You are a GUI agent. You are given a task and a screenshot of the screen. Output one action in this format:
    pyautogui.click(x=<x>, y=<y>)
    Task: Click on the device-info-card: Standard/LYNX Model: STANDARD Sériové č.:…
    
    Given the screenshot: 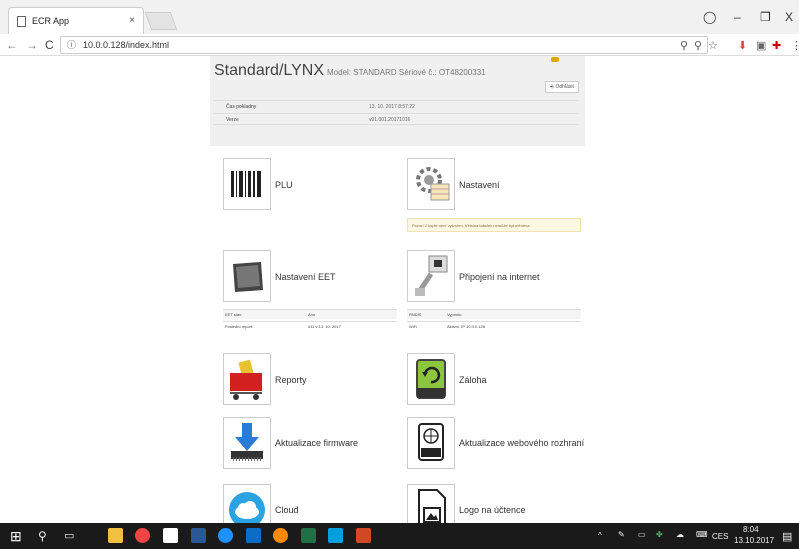 What is the action you would take?
    pyautogui.click(x=397, y=101)
    